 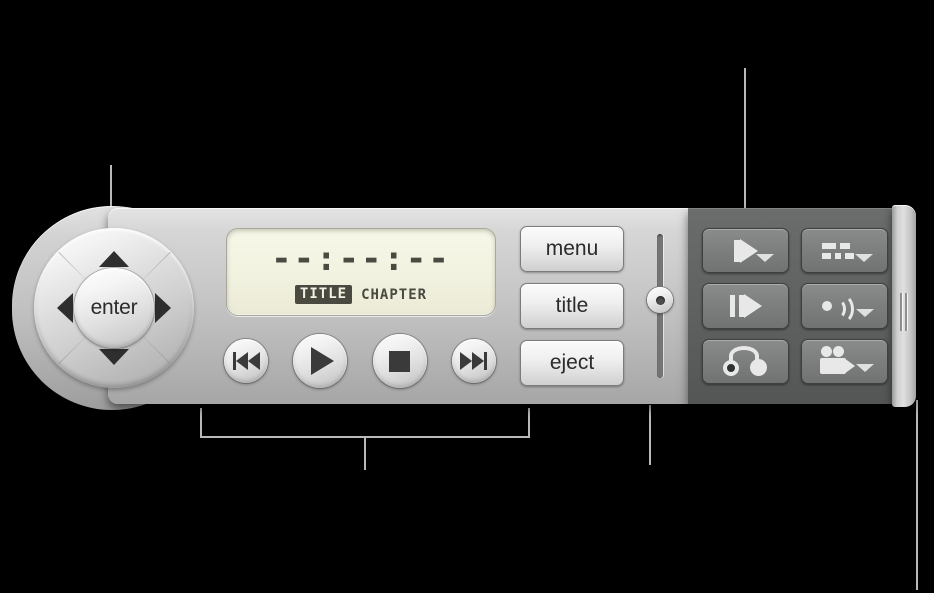 I want to click on slow-motion-icon, so click(x=745, y=305).